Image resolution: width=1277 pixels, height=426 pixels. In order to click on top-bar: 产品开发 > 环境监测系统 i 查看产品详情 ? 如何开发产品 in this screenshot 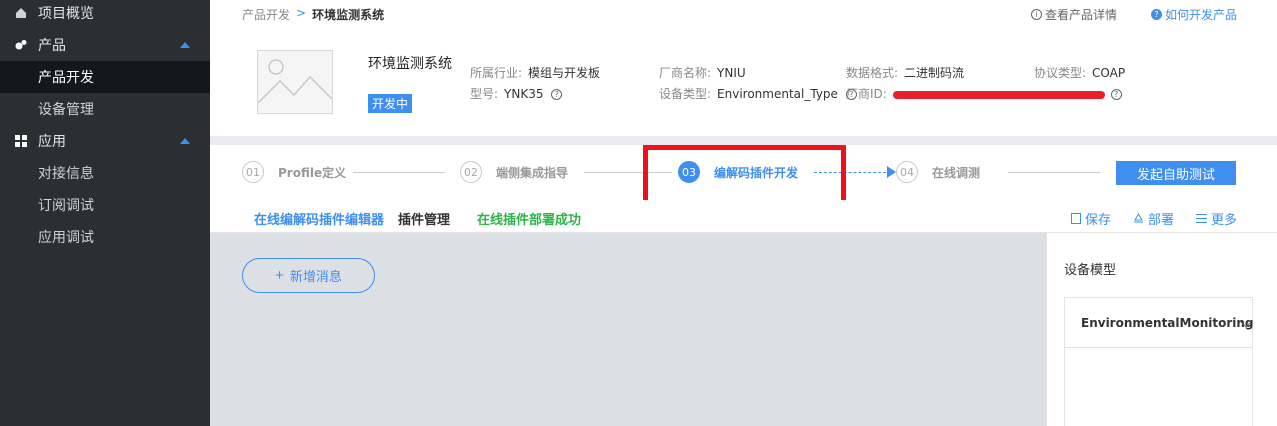, I will do `click(743, 15)`.